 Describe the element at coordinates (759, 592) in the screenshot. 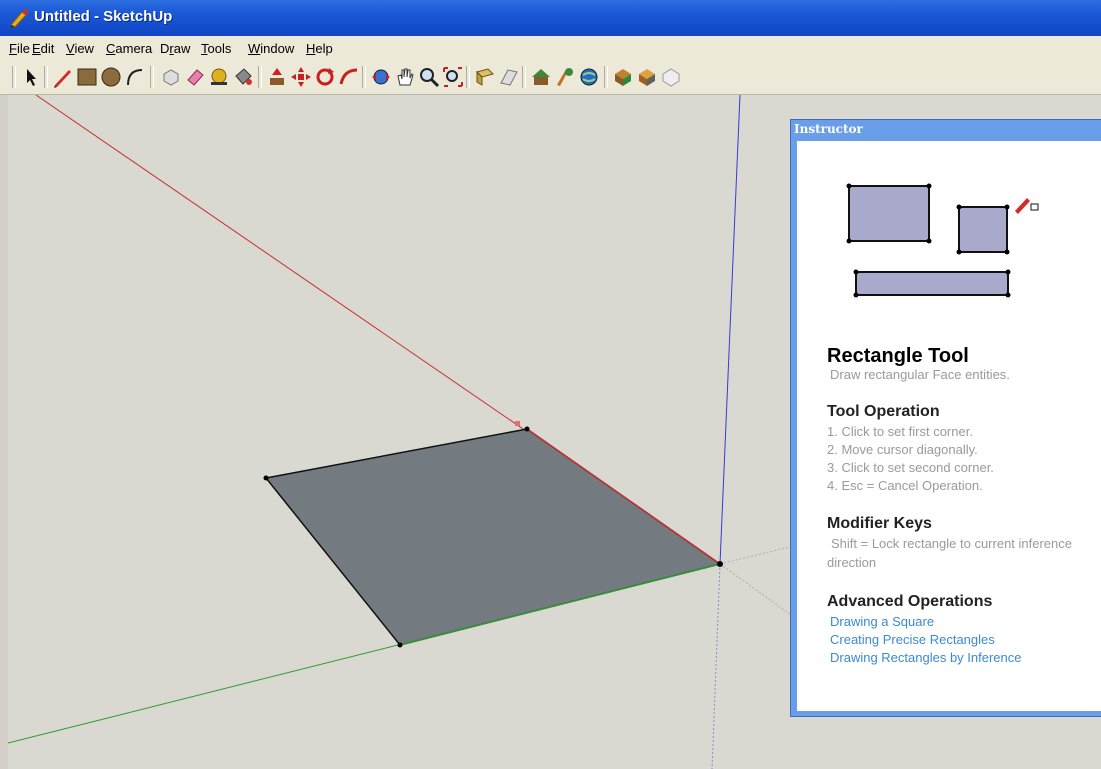

I see `red-axis-dotted-line` at that location.